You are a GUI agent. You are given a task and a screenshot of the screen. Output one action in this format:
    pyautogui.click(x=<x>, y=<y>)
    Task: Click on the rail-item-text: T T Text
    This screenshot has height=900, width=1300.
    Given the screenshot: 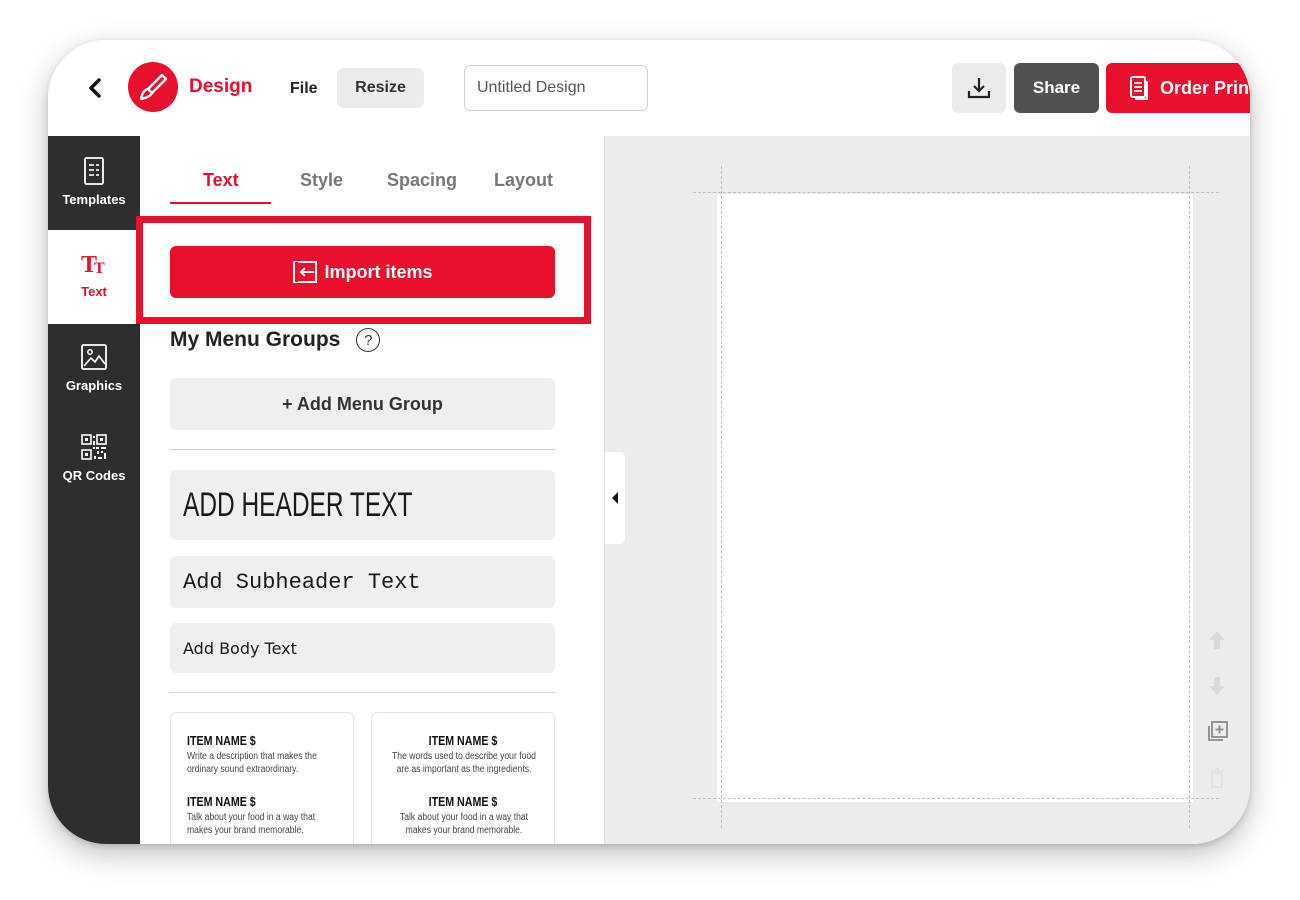 What is the action you would take?
    pyautogui.click(x=94, y=277)
    